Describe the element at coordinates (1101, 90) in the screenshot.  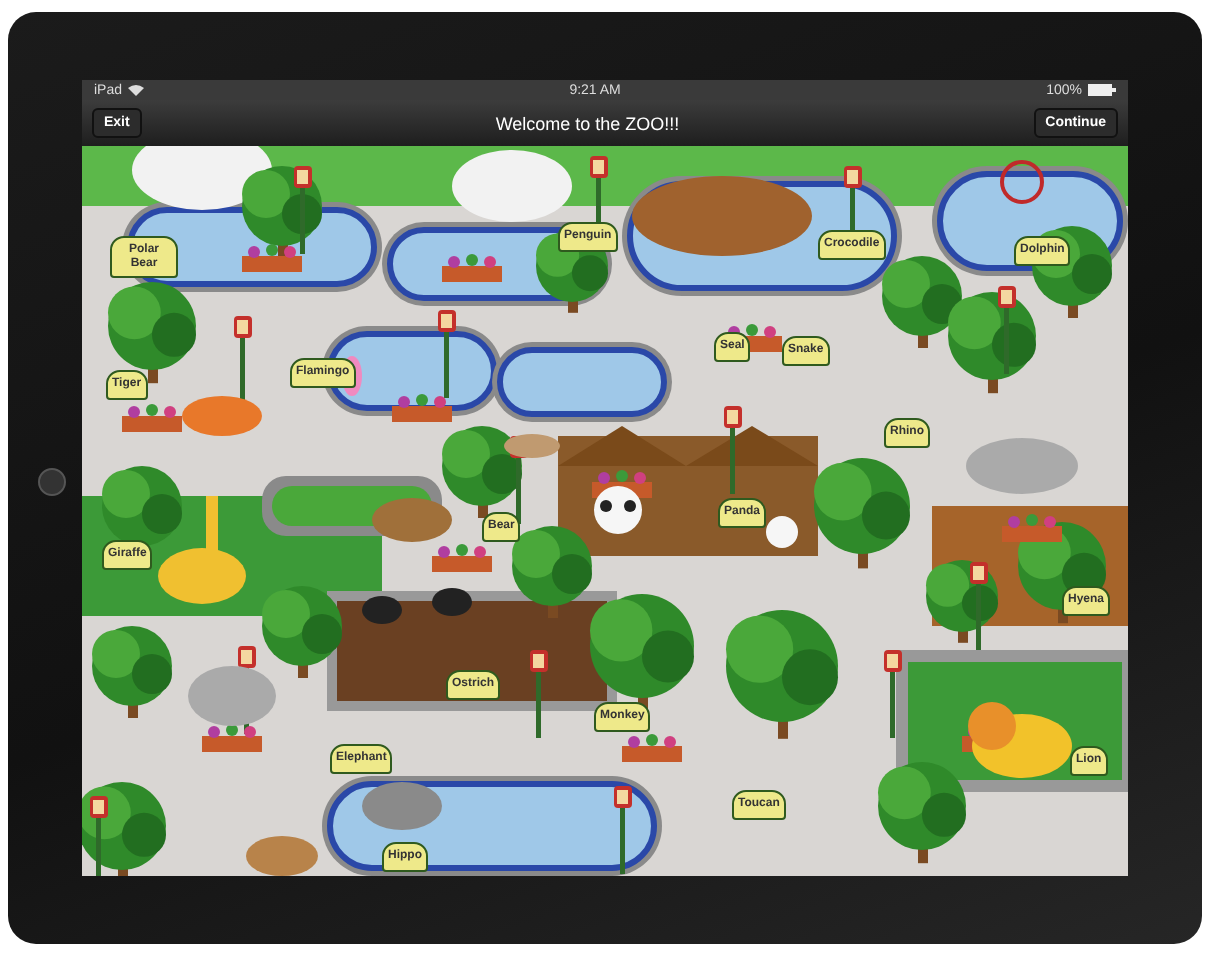
I see `battery-icon` at that location.